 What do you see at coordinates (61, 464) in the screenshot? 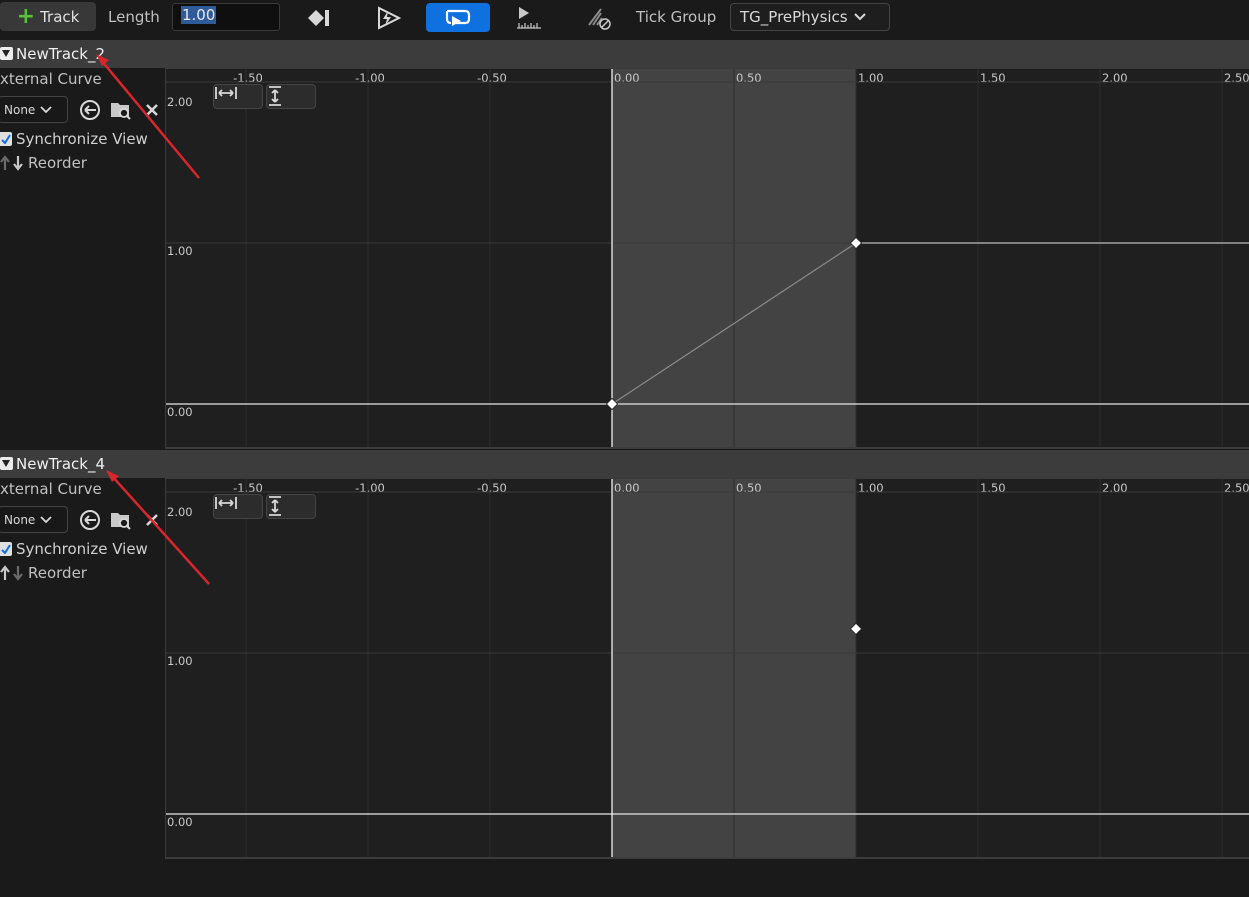
I see `track-name: NewTrack_4` at bounding box center [61, 464].